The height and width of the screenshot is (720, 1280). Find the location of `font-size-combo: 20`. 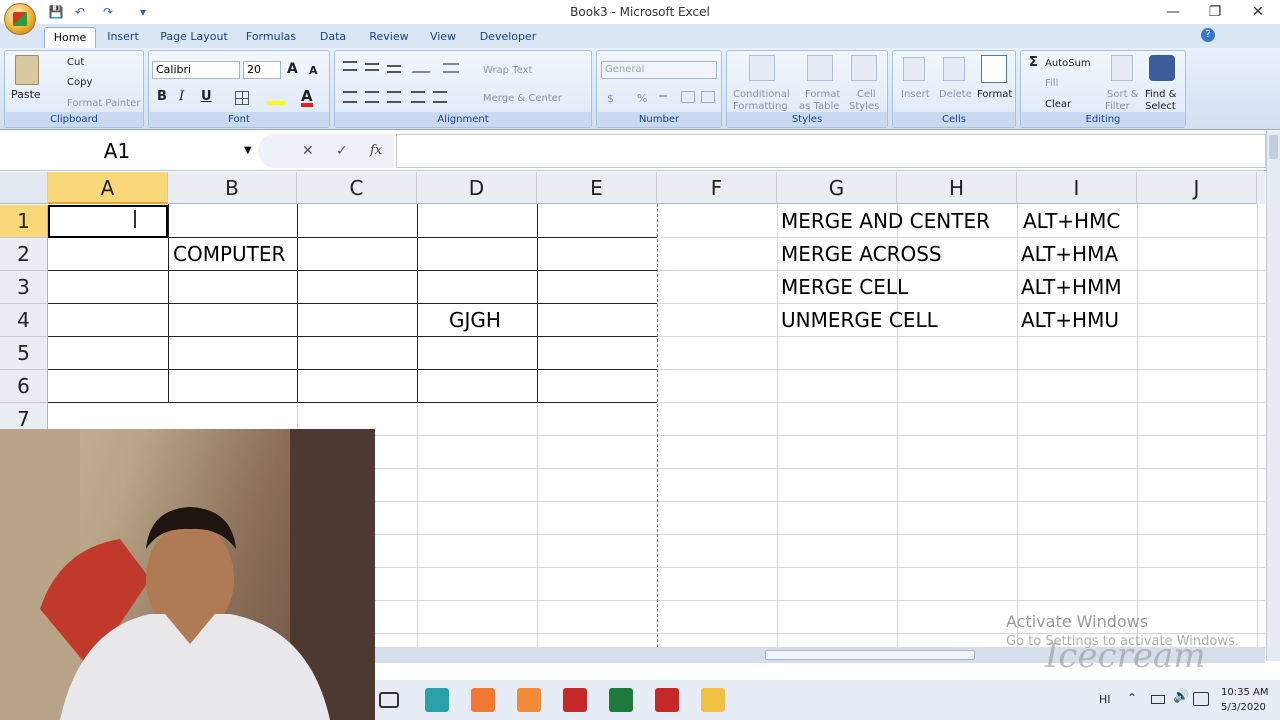

font-size-combo: 20 is located at coordinates (262, 70).